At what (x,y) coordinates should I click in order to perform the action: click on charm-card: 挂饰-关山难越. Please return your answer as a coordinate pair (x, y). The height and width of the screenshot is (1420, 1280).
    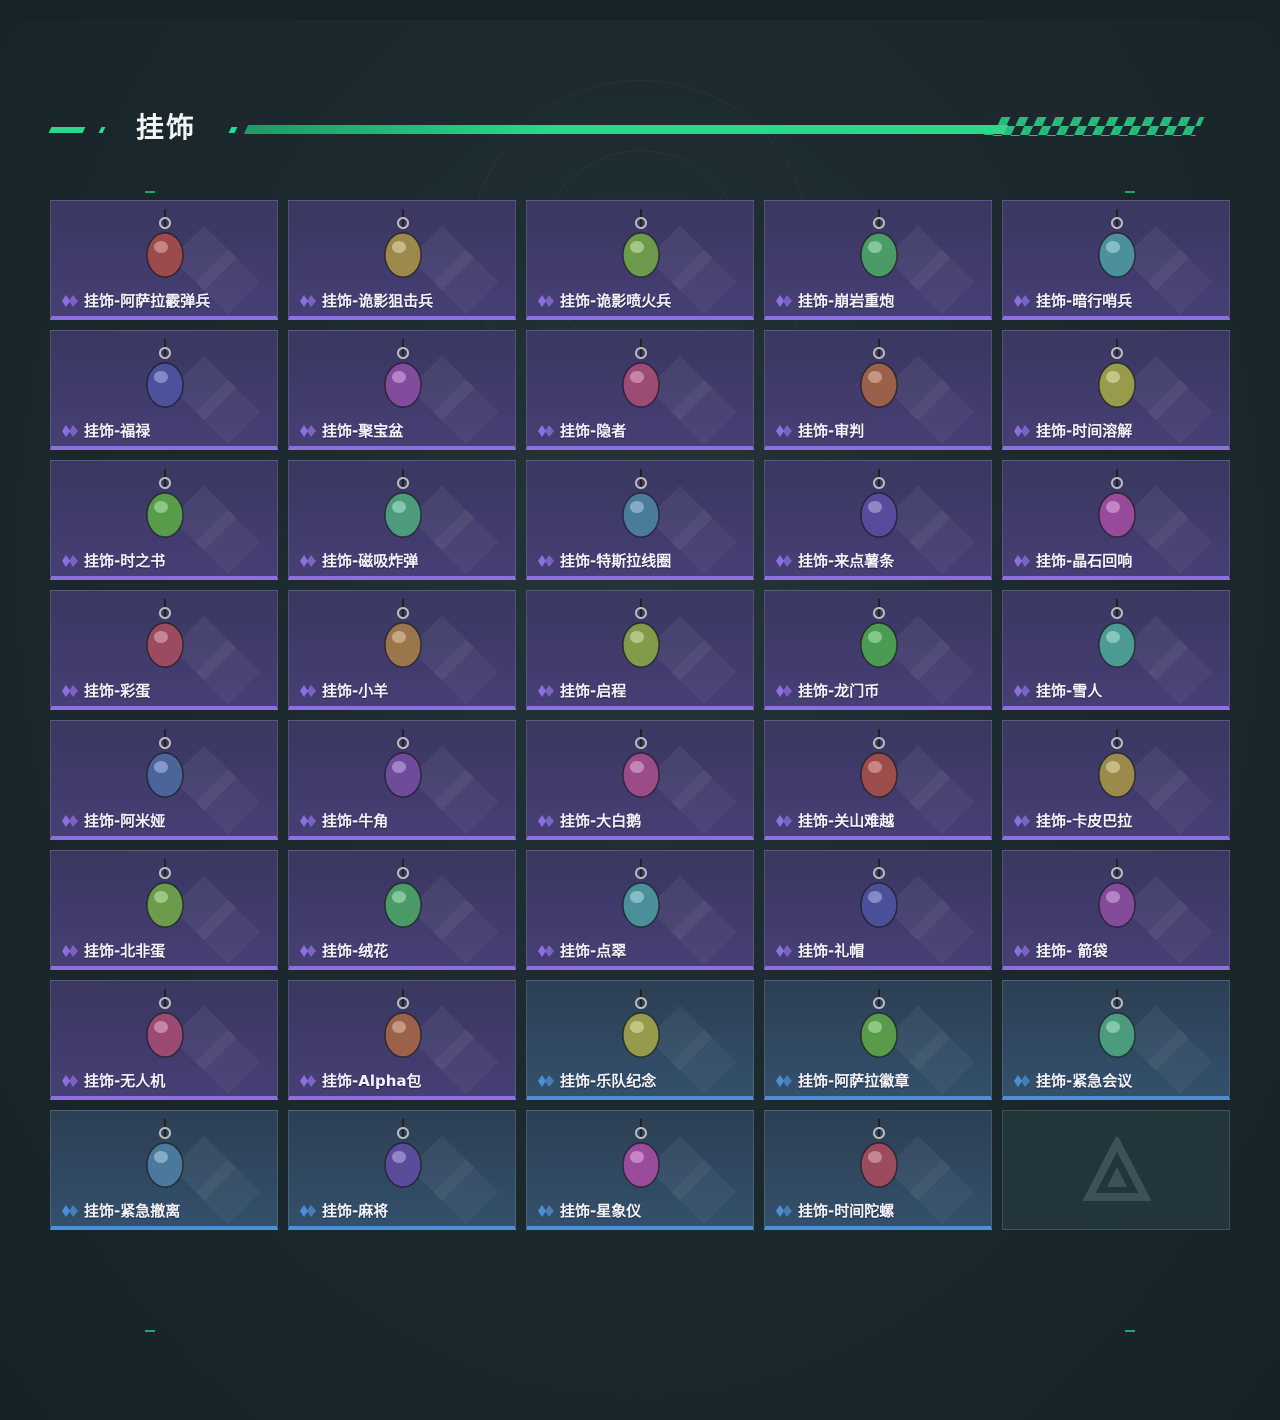
    Looking at the image, I should click on (878, 780).